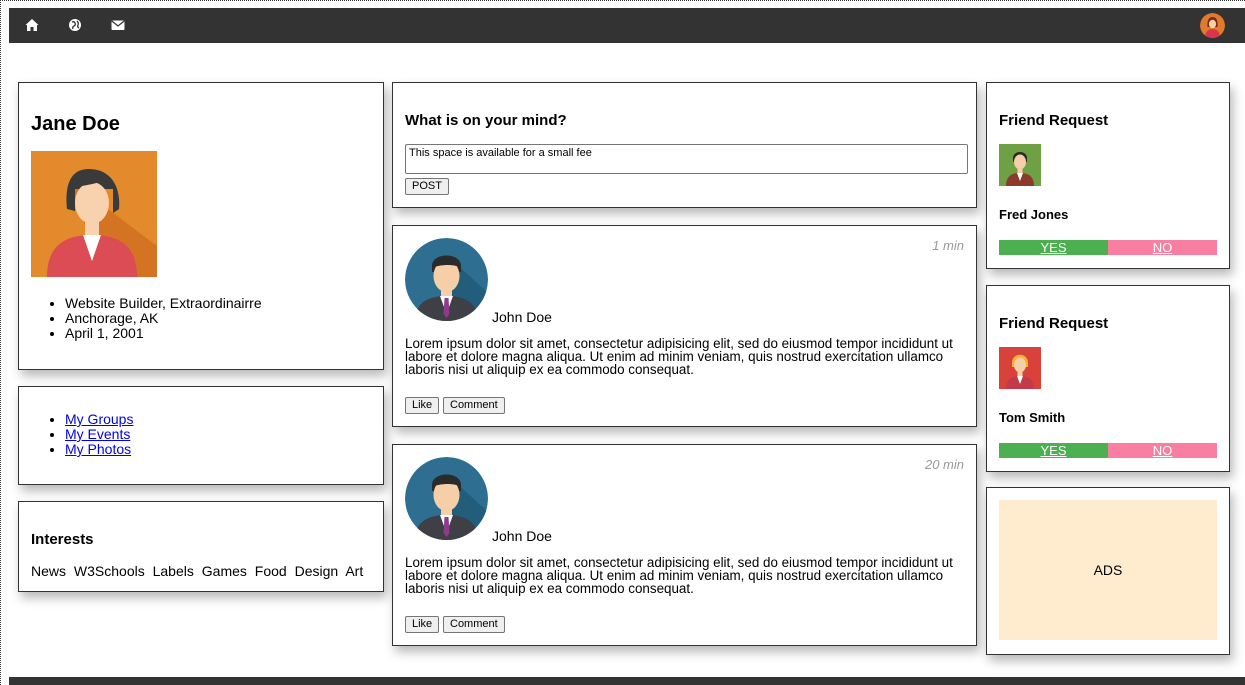 Image resolution: width=1245 pixels, height=685 pixels. I want to click on my-groups-link: My Groups, so click(99, 419).